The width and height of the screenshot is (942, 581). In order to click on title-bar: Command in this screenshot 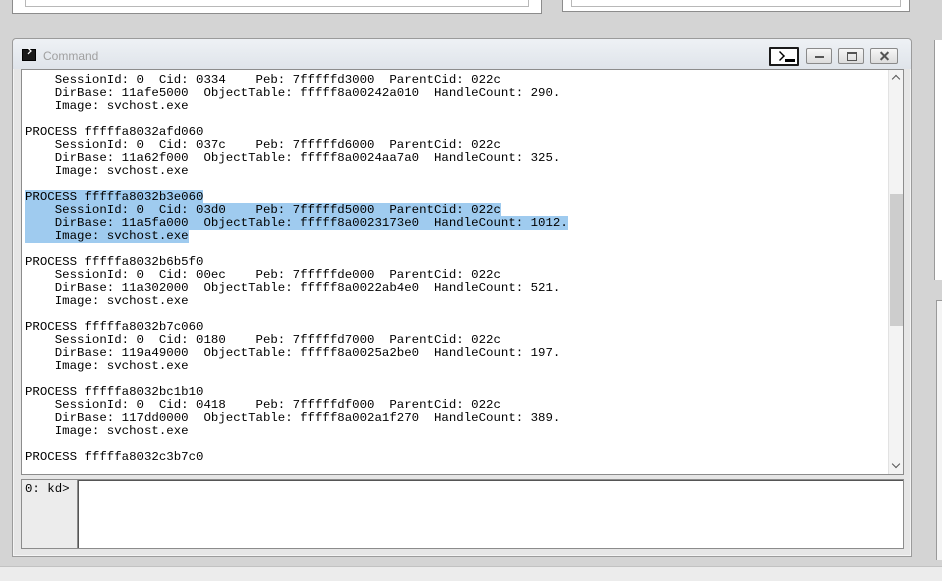, I will do `click(462, 54)`.